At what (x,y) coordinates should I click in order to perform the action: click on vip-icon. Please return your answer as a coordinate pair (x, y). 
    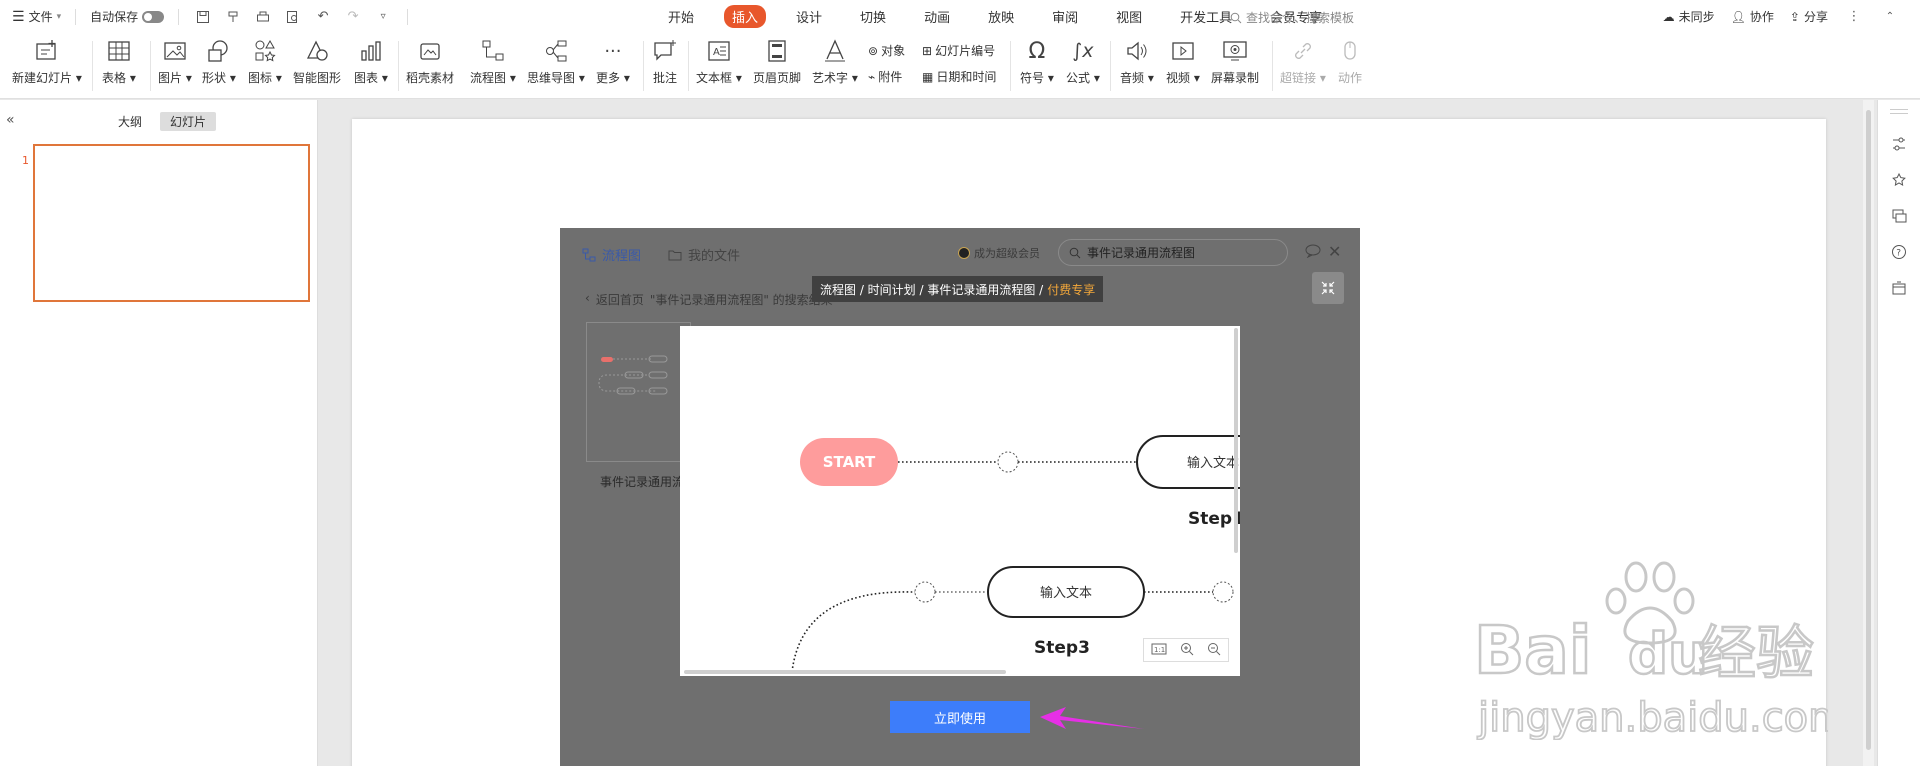
    Looking at the image, I should click on (964, 253).